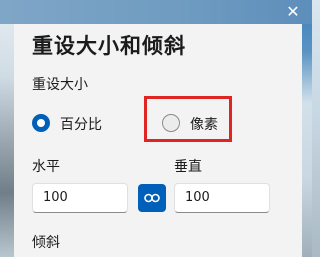  What do you see at coordinates (46, 167) in the screenshot?
I see `horizontal-label: 水平` at bounding box center [46, 167].